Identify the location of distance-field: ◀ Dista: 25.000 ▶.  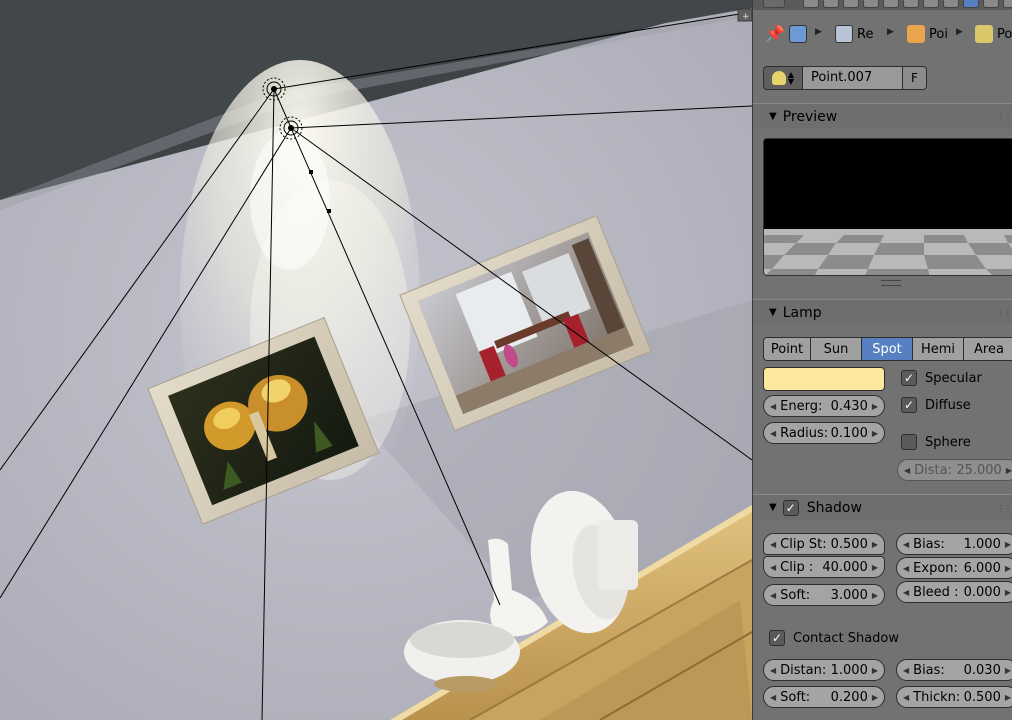
(954, 470).